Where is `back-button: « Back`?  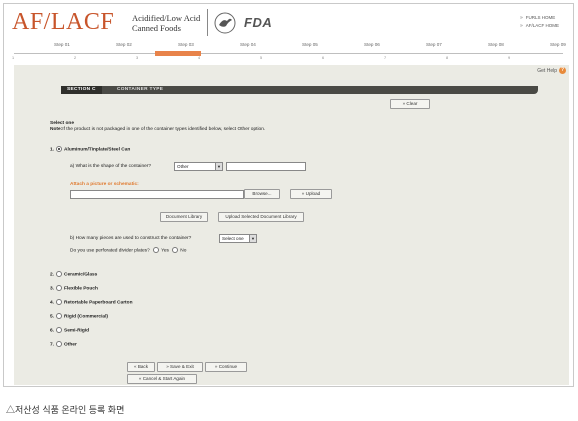 back-button: « Back is located at coordinates (141, 367).